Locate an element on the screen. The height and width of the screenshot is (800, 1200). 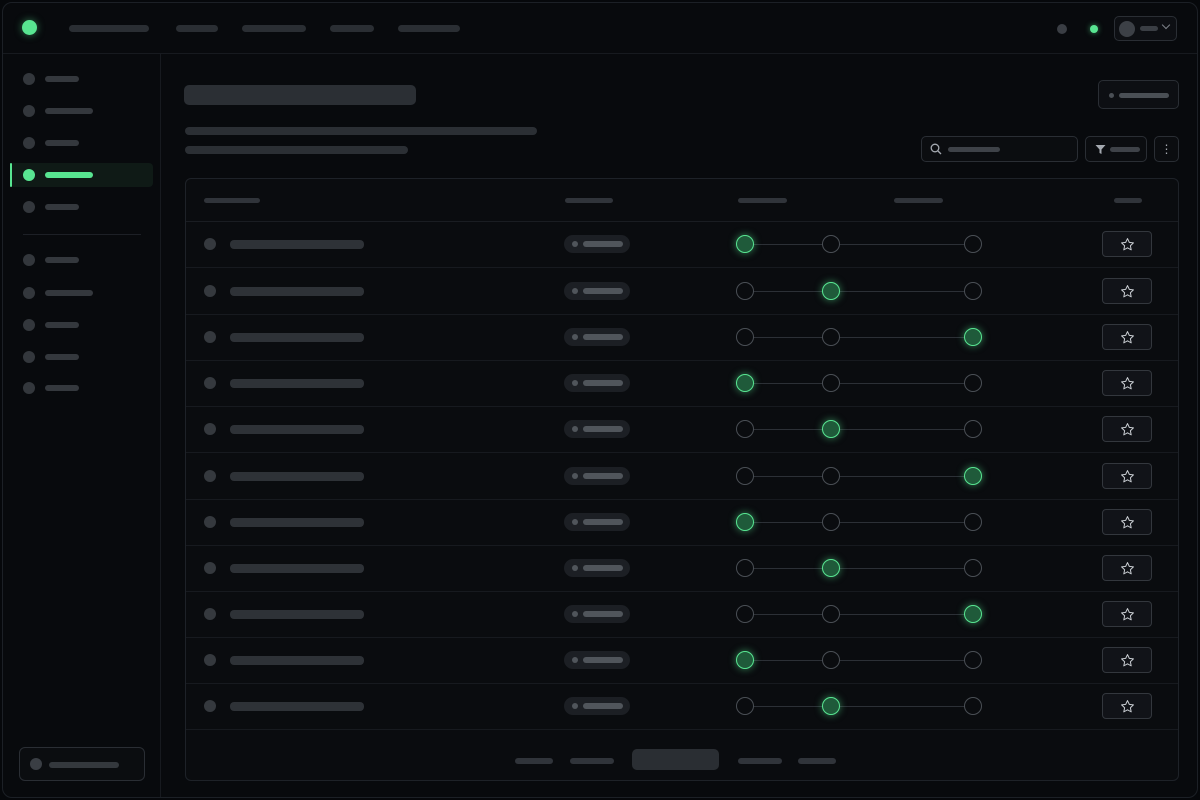
row-name is located at coordinates (297, 568).